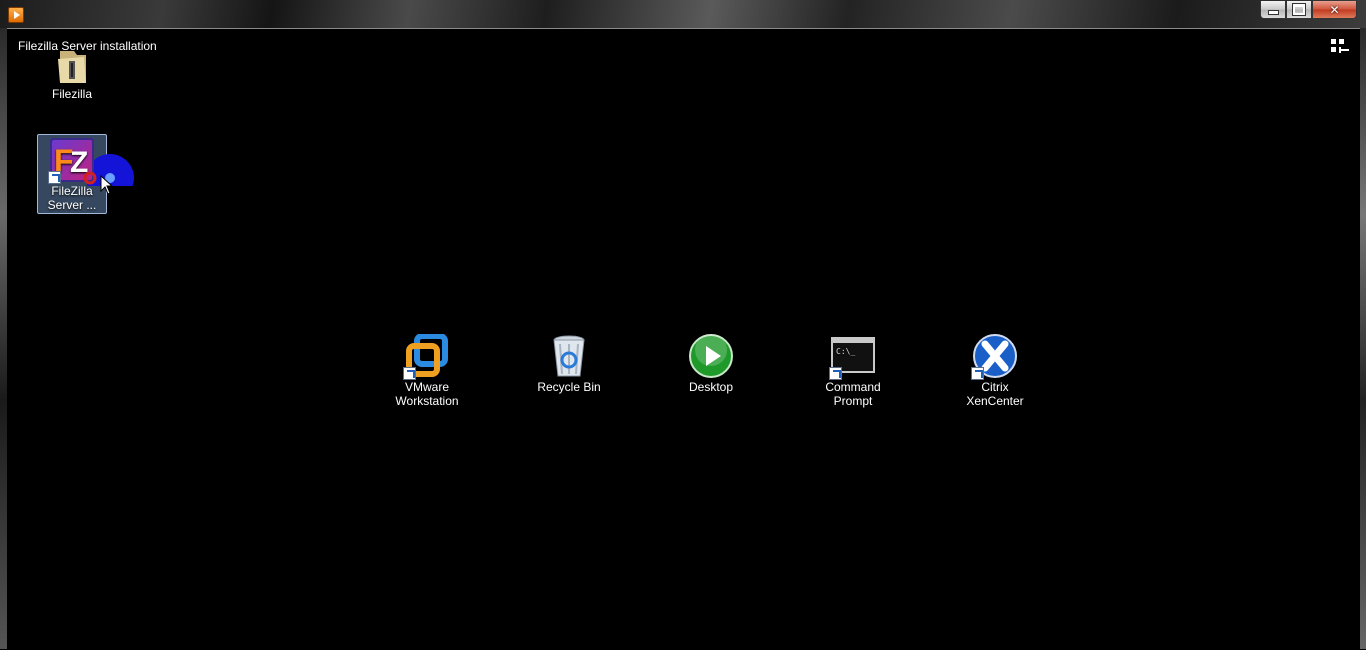 This screenshot has height=650, width=1366. What do you see at coordinates (853, 387) in the screenshot?
I see `desktop-icon-label-line1: Command` at bounding box center [853, 387].